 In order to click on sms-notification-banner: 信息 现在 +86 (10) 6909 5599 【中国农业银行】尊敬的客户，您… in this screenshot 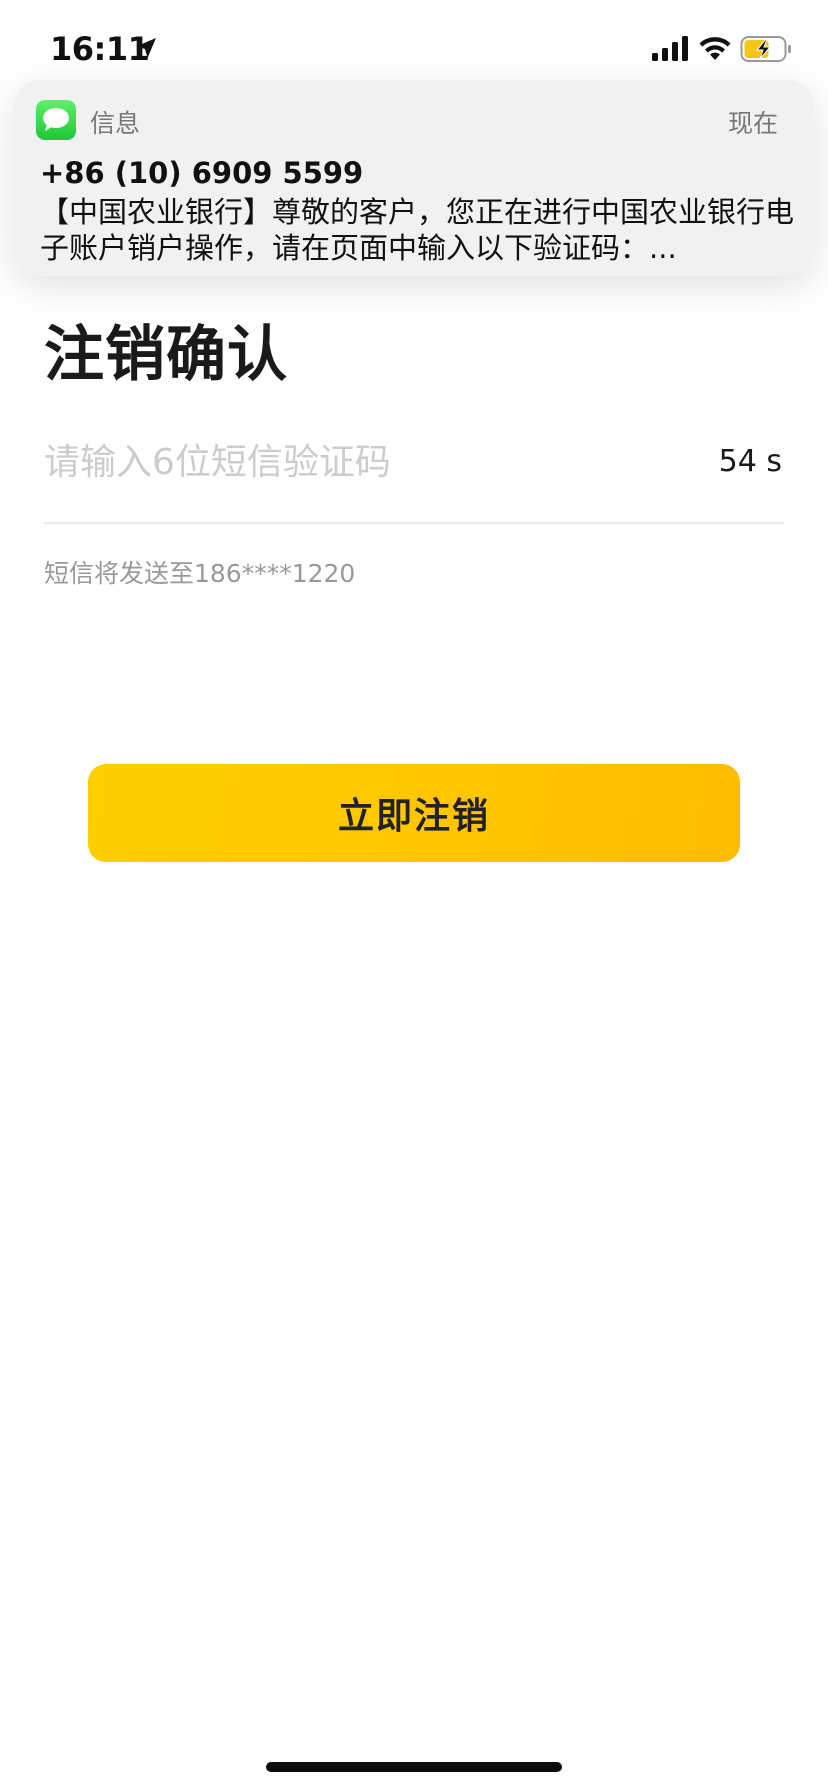, I will do `click(414, 178)`.